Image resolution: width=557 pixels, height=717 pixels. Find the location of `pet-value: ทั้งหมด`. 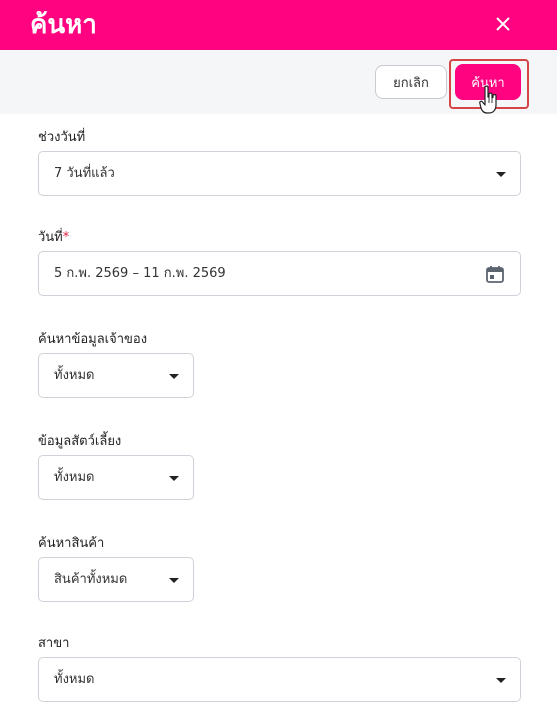

pet-value: ทั้งหมด is located at coordinates (74, 477).